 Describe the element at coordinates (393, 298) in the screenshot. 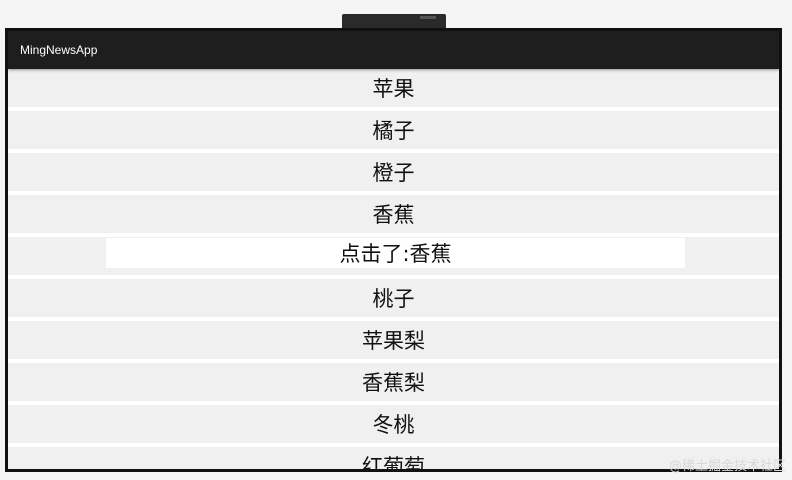

I see `list-item: 桃子` at that location.